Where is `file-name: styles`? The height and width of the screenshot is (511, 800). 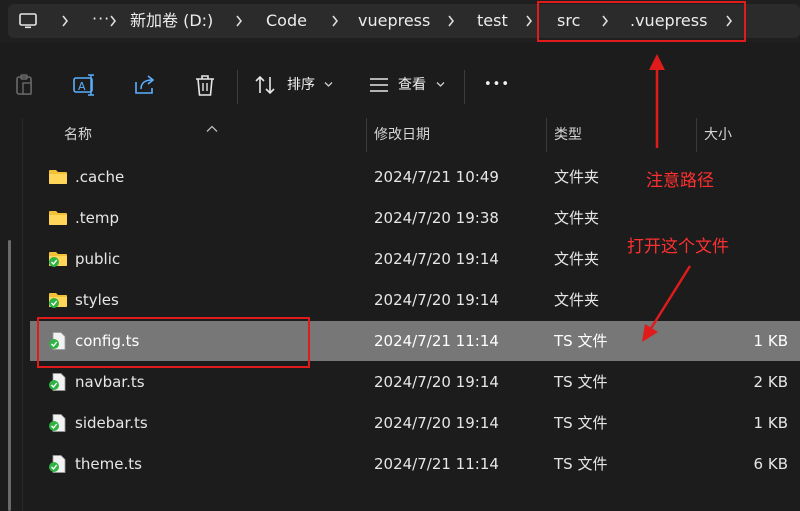 file-name: styles is located at coordinates (97, 300).